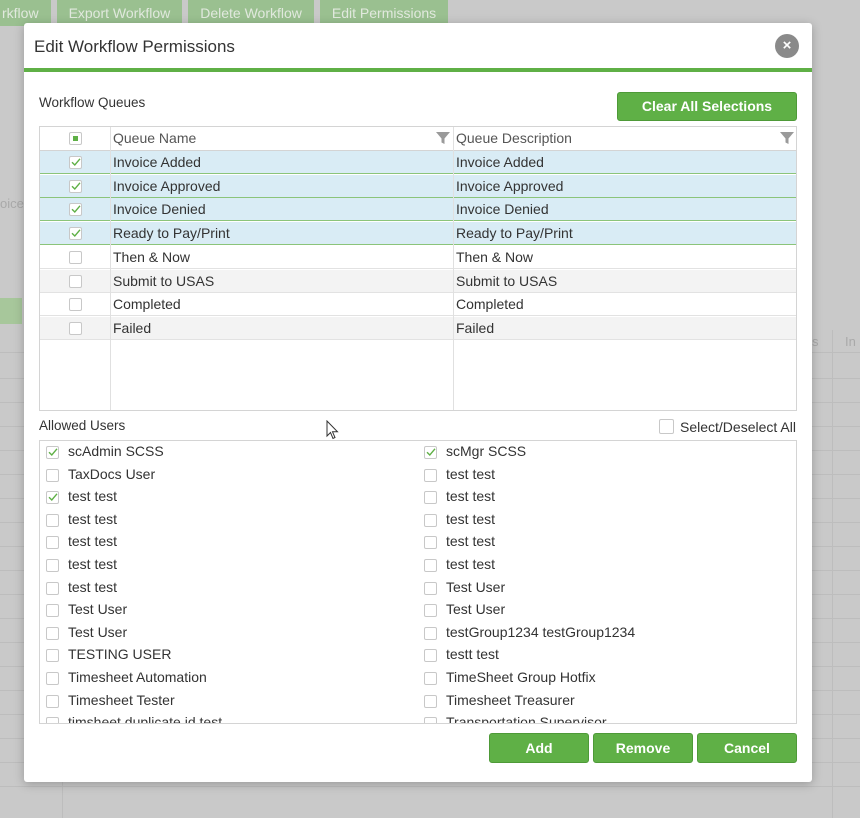 The image size is (860, 818). I want to click on remove-button-label: Remove, so click(643, 748).